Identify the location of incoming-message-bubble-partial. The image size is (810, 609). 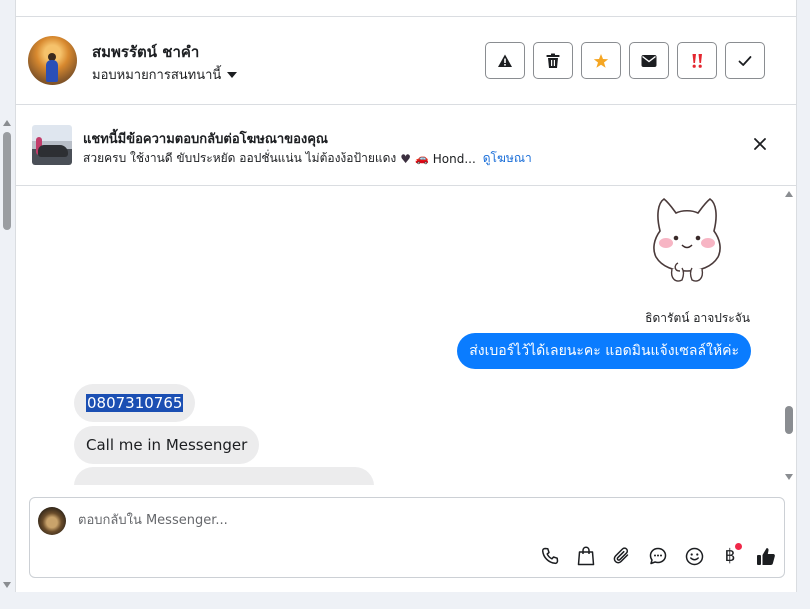
(224, 476).